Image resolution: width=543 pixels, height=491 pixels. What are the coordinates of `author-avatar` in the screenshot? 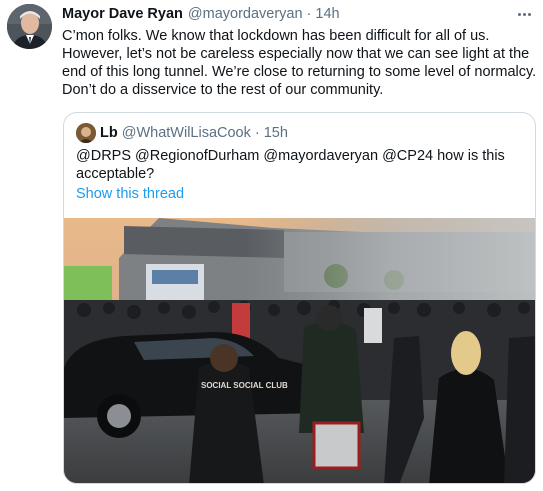 It's located at (29, 26).